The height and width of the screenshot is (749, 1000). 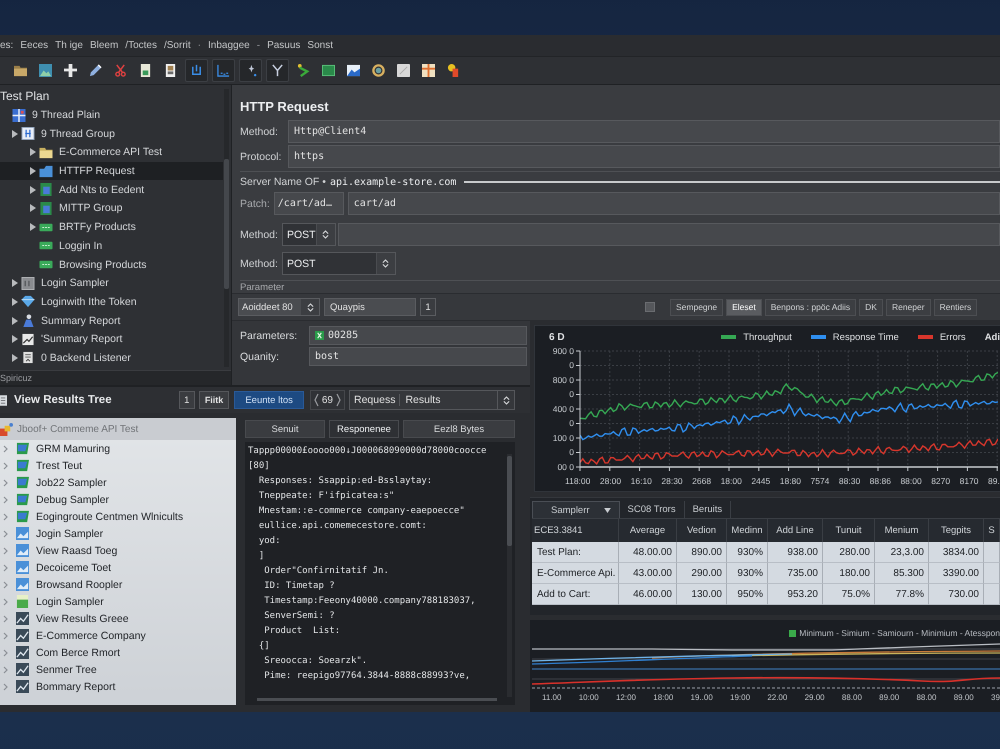 I want to click on column-header: Vedion, so click(x=702, y=530).